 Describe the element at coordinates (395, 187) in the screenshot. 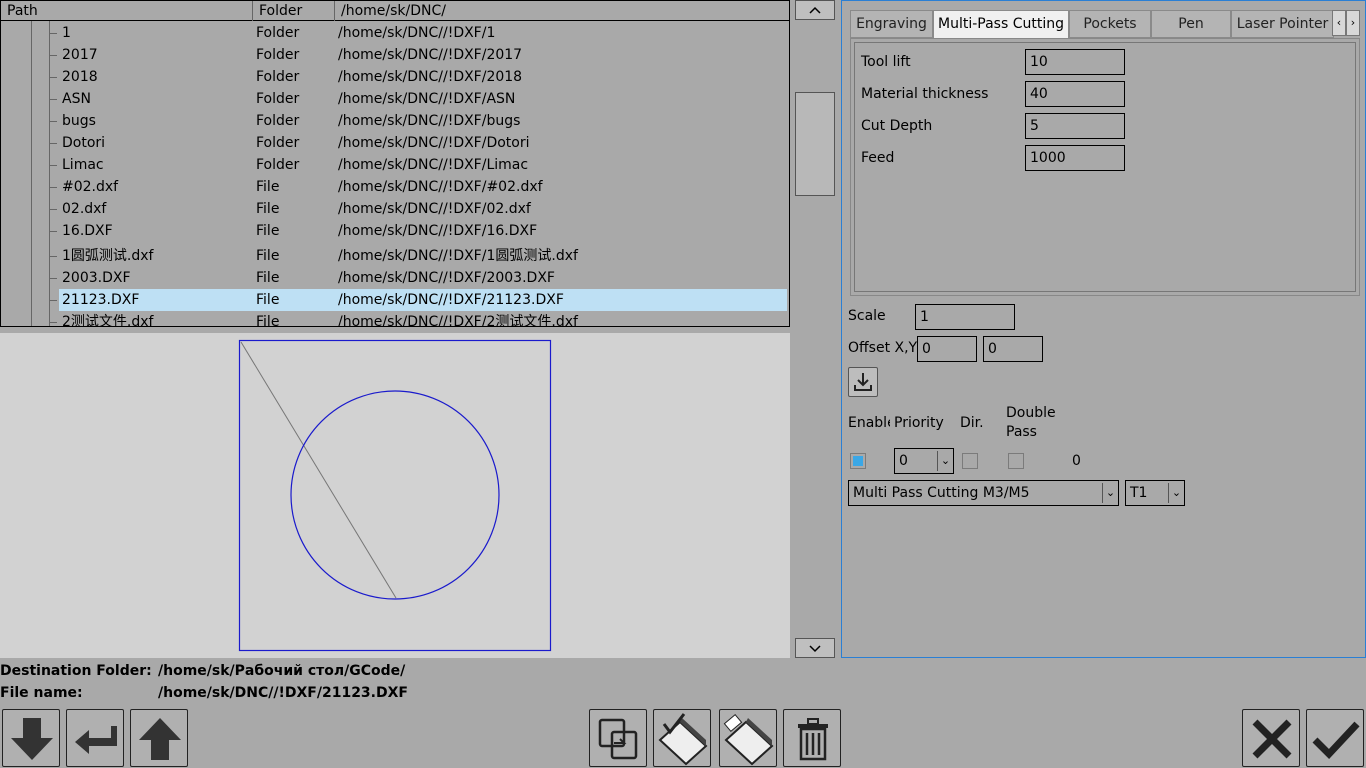

I see `table-row: #02.dxf File/home/sk/DNC//!DXF/#02.dxf` at that location.